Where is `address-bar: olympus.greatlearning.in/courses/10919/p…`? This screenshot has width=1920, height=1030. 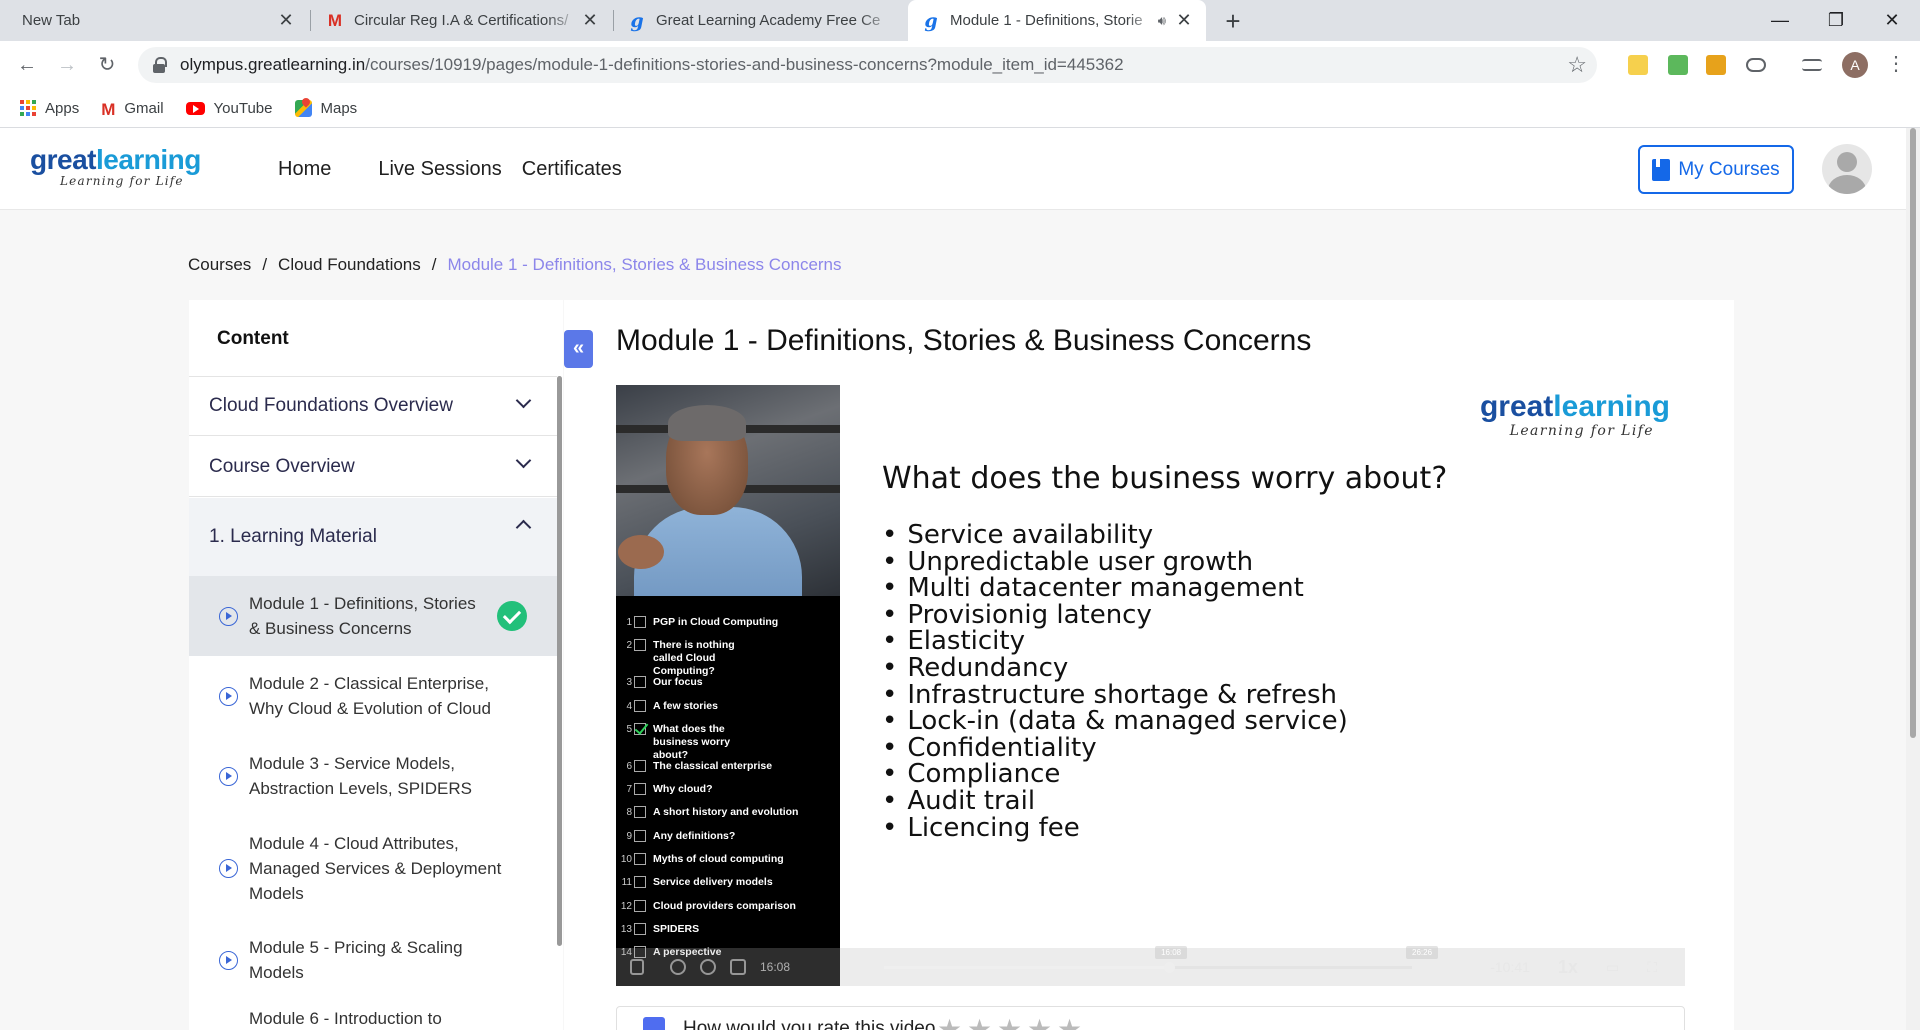
address-bar: olympus.greatlearning.in/courses/10919/p… is located at coordinates (867, 65).